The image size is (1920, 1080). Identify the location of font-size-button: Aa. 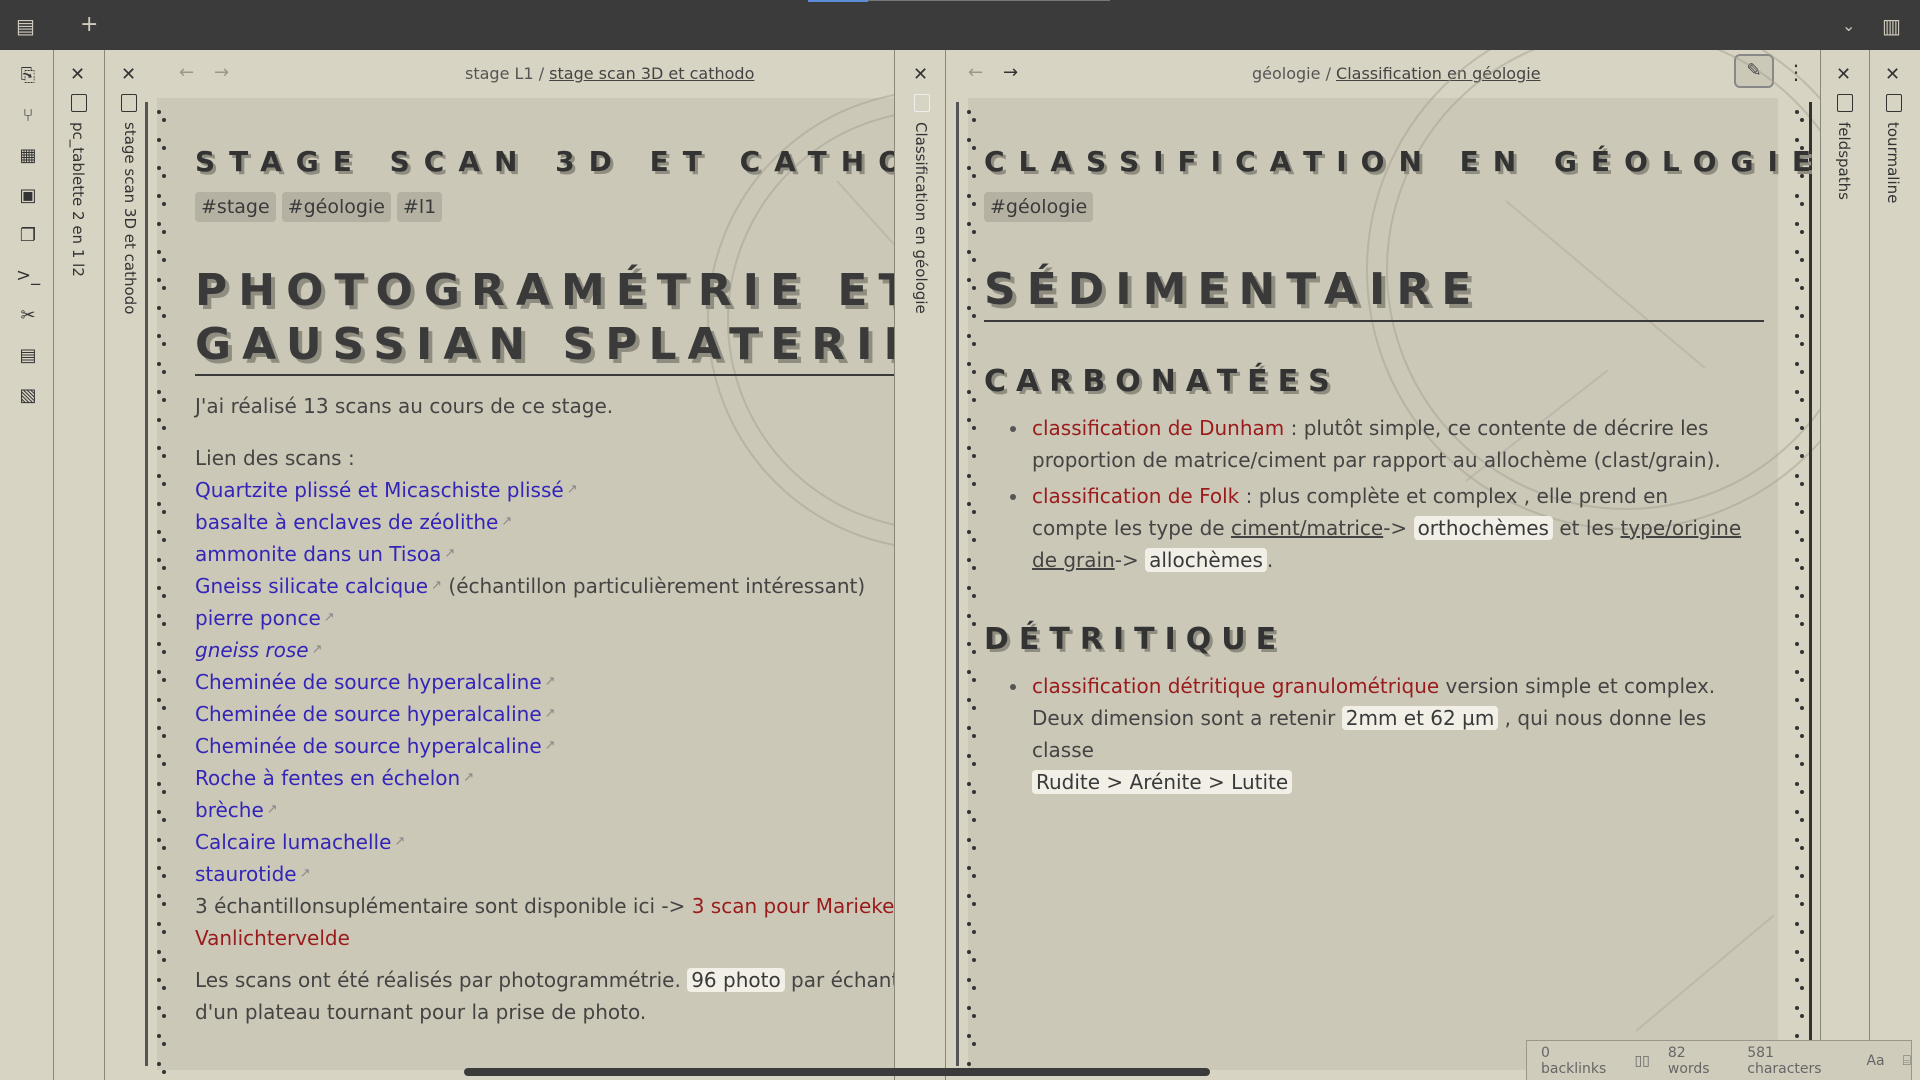
(1875, 1061).